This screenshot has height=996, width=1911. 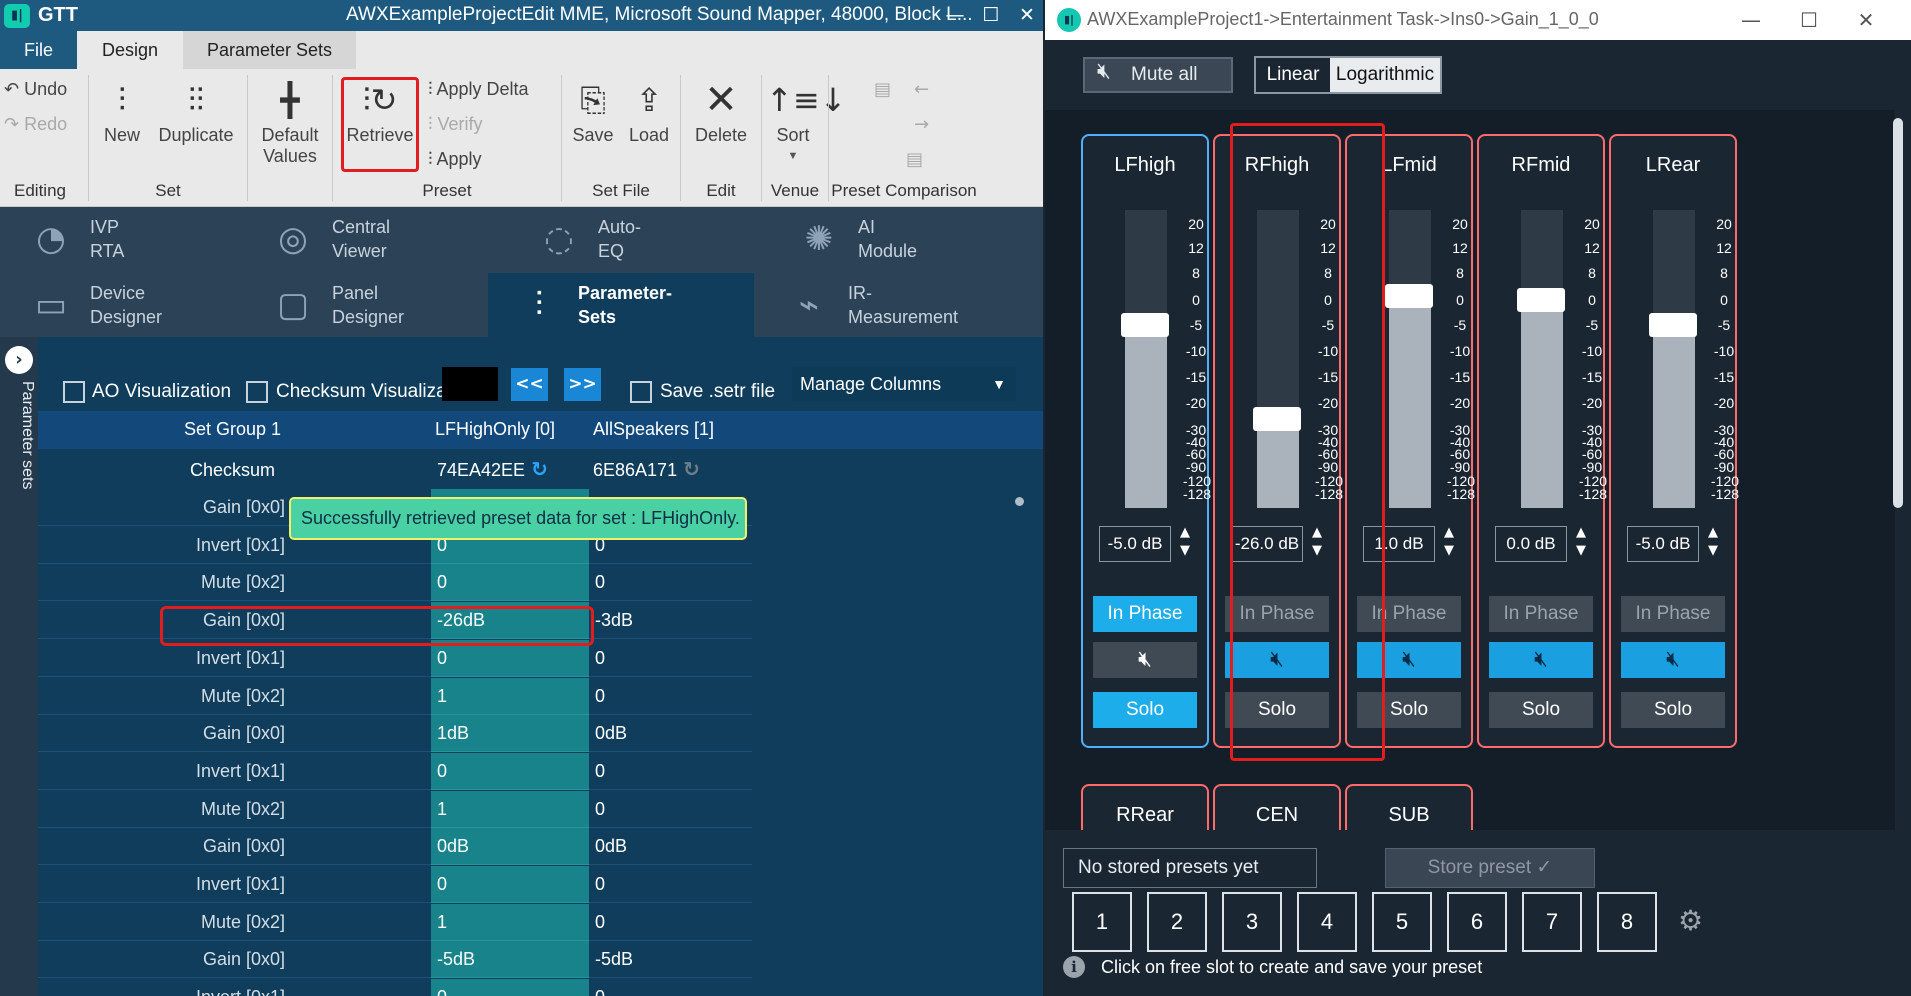 What do you see at coordinates (921, 124) in the screenshot?
I see `compare-right-icon: →` at bounding box center [921, 124].